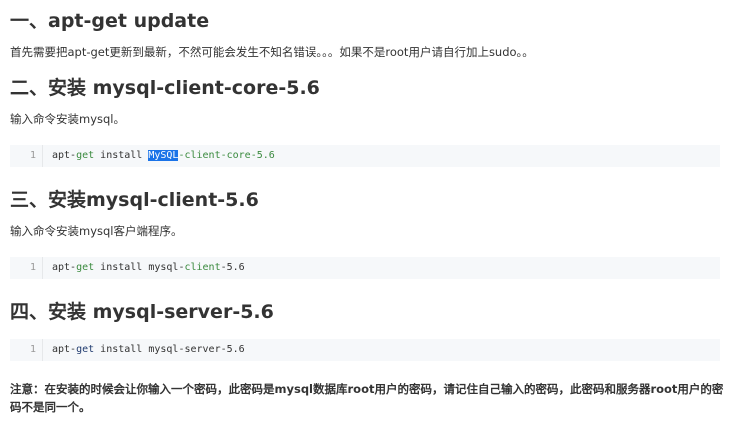 Image resolution: width=733 pixels, height=423 pixels. I want to click on code-token: install mysql-, so click(139, 267).